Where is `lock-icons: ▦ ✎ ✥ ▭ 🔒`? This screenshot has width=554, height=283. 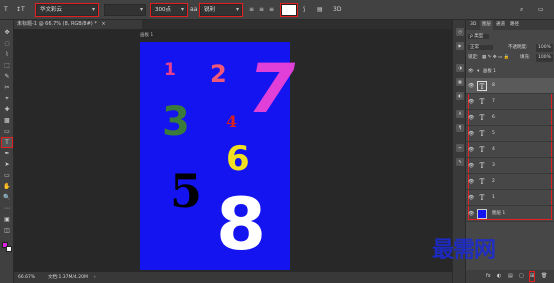
lock-icons: ▦ ✎ ✥ ▭ 🔒 is located at coordinates (495, 58).